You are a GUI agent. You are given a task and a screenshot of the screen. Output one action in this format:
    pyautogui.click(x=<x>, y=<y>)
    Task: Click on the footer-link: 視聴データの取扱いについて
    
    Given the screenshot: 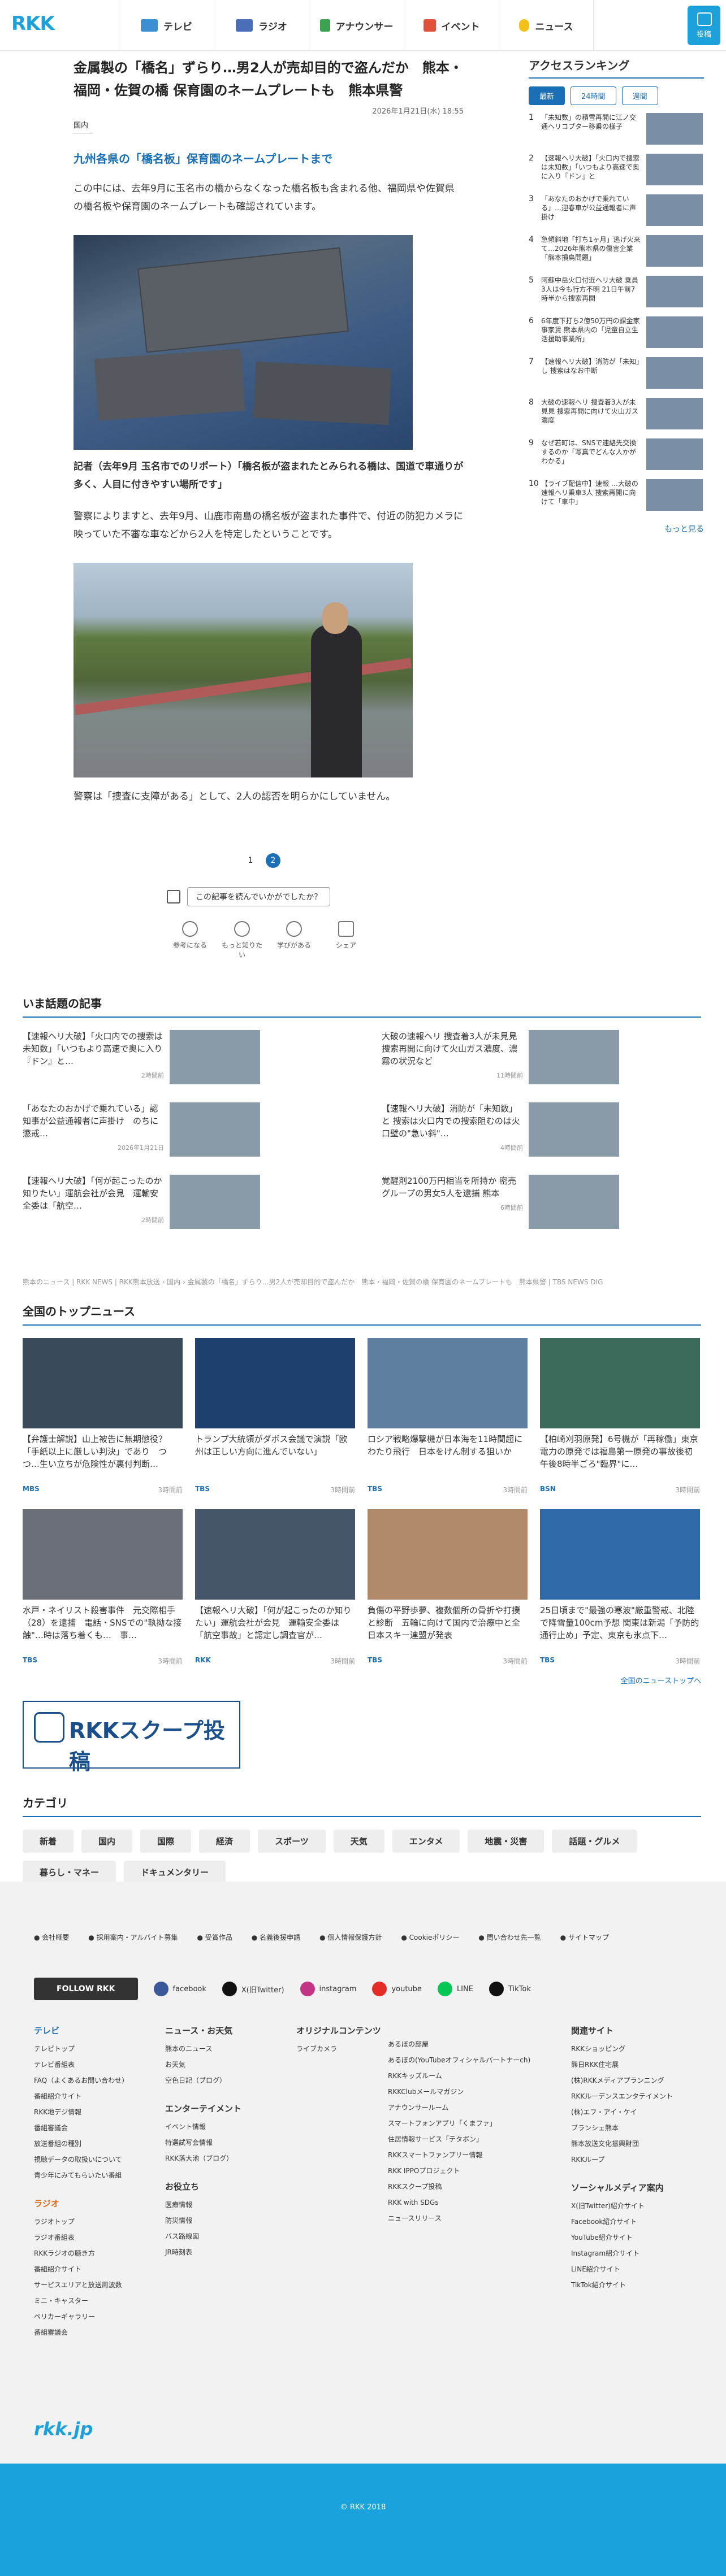 What is the action you would take?
    pyautogui.click(x=81, y=2159)
    